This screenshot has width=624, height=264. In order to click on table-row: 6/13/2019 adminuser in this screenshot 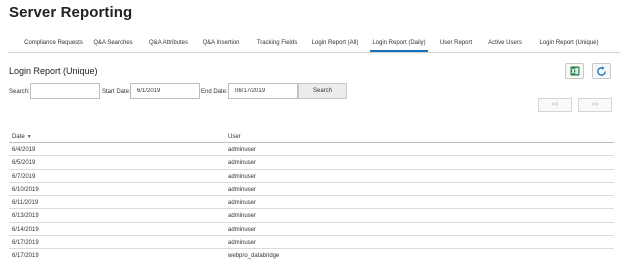, I will do `click(311, 216)`.